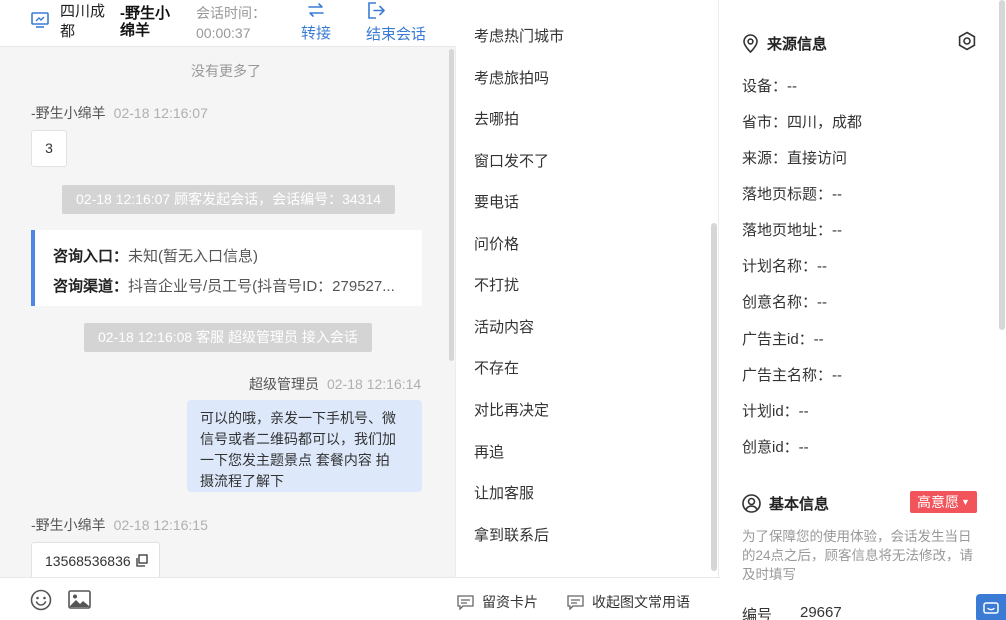  Describe the element at coordinates (489, 451) in the screenshot. I see `quick-reply-item: 再追` at that location.